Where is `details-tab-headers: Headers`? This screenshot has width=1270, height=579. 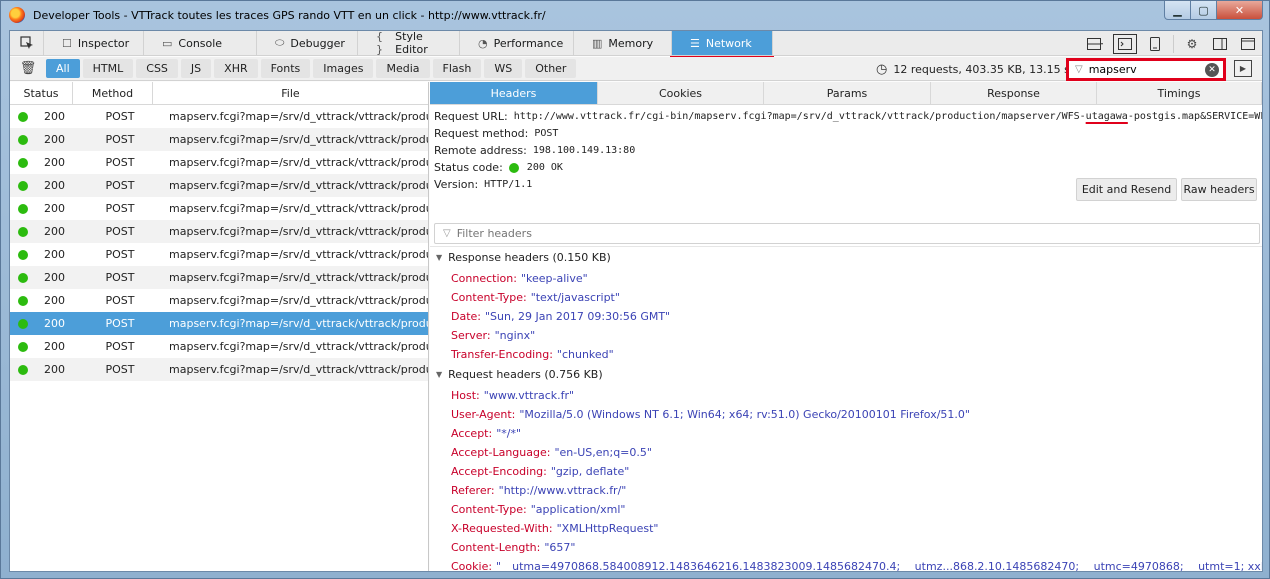
details-tab-headers: Headers is located at coordinates (514, 93).